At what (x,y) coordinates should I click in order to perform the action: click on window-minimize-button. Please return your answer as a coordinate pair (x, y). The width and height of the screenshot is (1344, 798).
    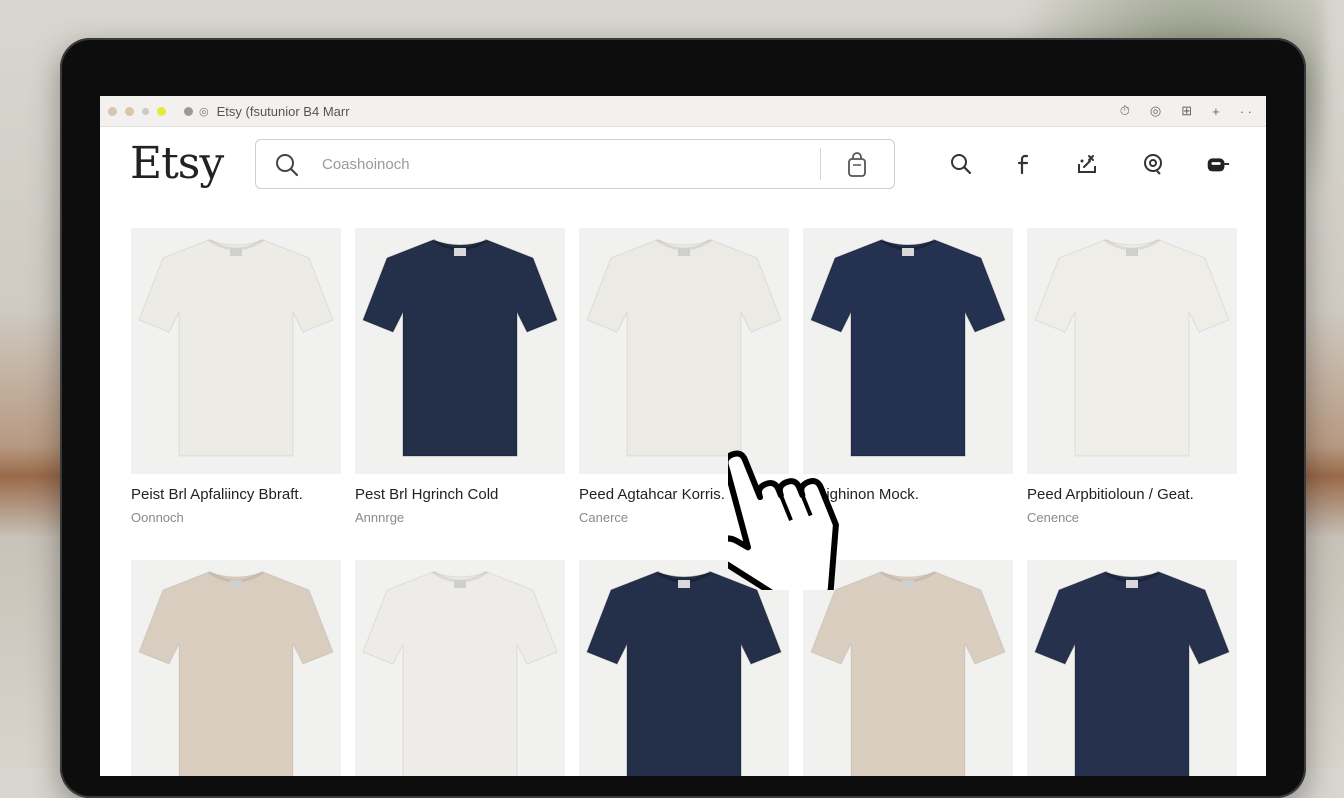
    Looking at the image, I should click on (129, 111).